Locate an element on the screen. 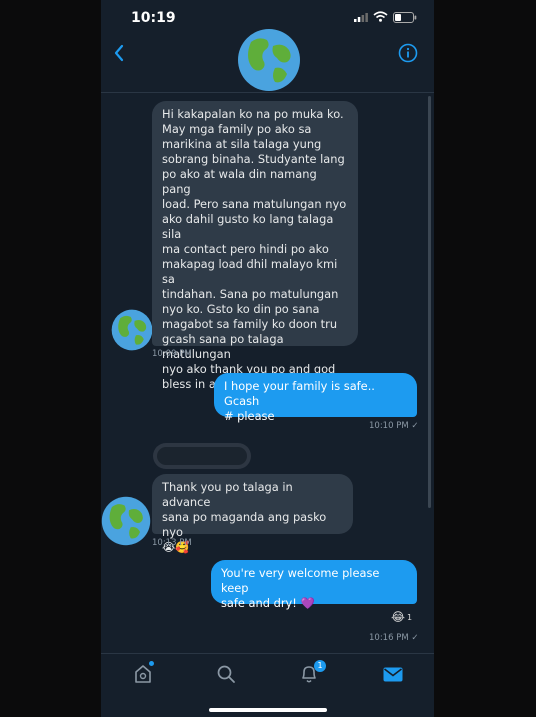 This screenshot has height=717, width=536. notifications-badge: 1 is located at coordinates (320, 666).